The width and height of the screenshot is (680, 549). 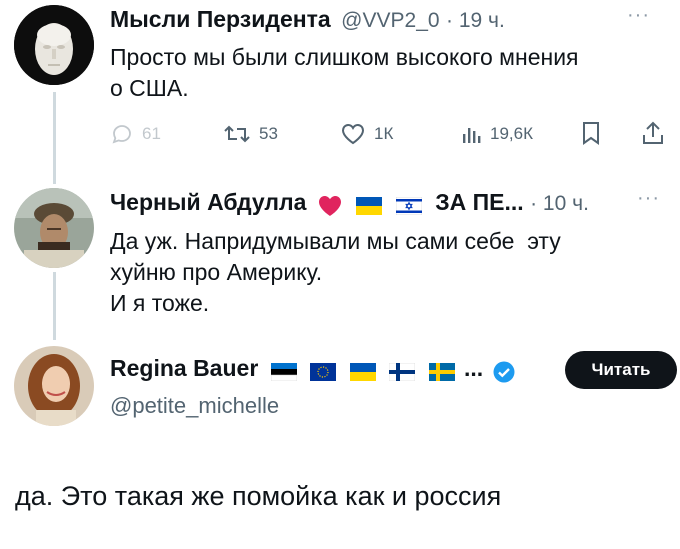 What do you see at coordinates (384, 133) in the screenshot?
I see `like-count: 1К` at bounding box center [384, 133].